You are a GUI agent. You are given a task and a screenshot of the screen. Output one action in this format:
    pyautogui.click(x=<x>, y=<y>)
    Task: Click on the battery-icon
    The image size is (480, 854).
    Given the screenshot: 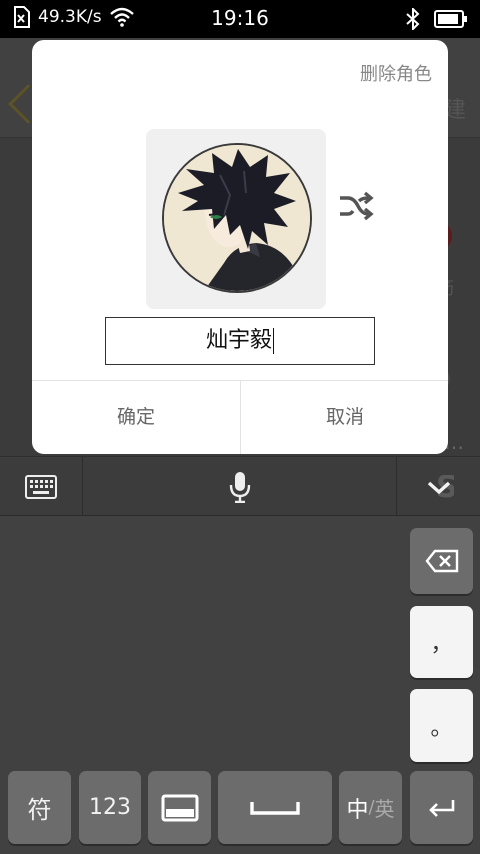 What is the action you would take?
    pyautogui.click(x=450, y=19)
    